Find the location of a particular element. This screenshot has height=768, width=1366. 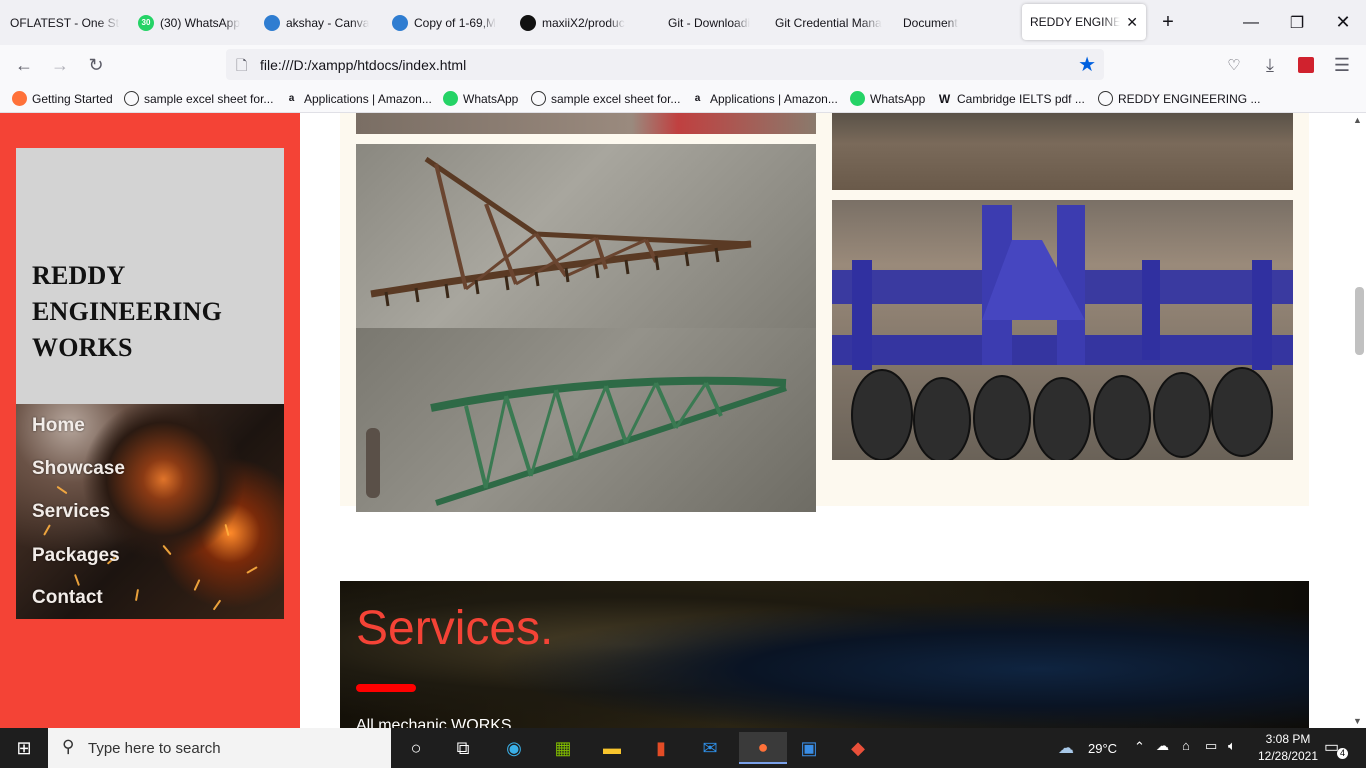

bookmark-getting-started: Getting Started is located at coordinates (62, 98).